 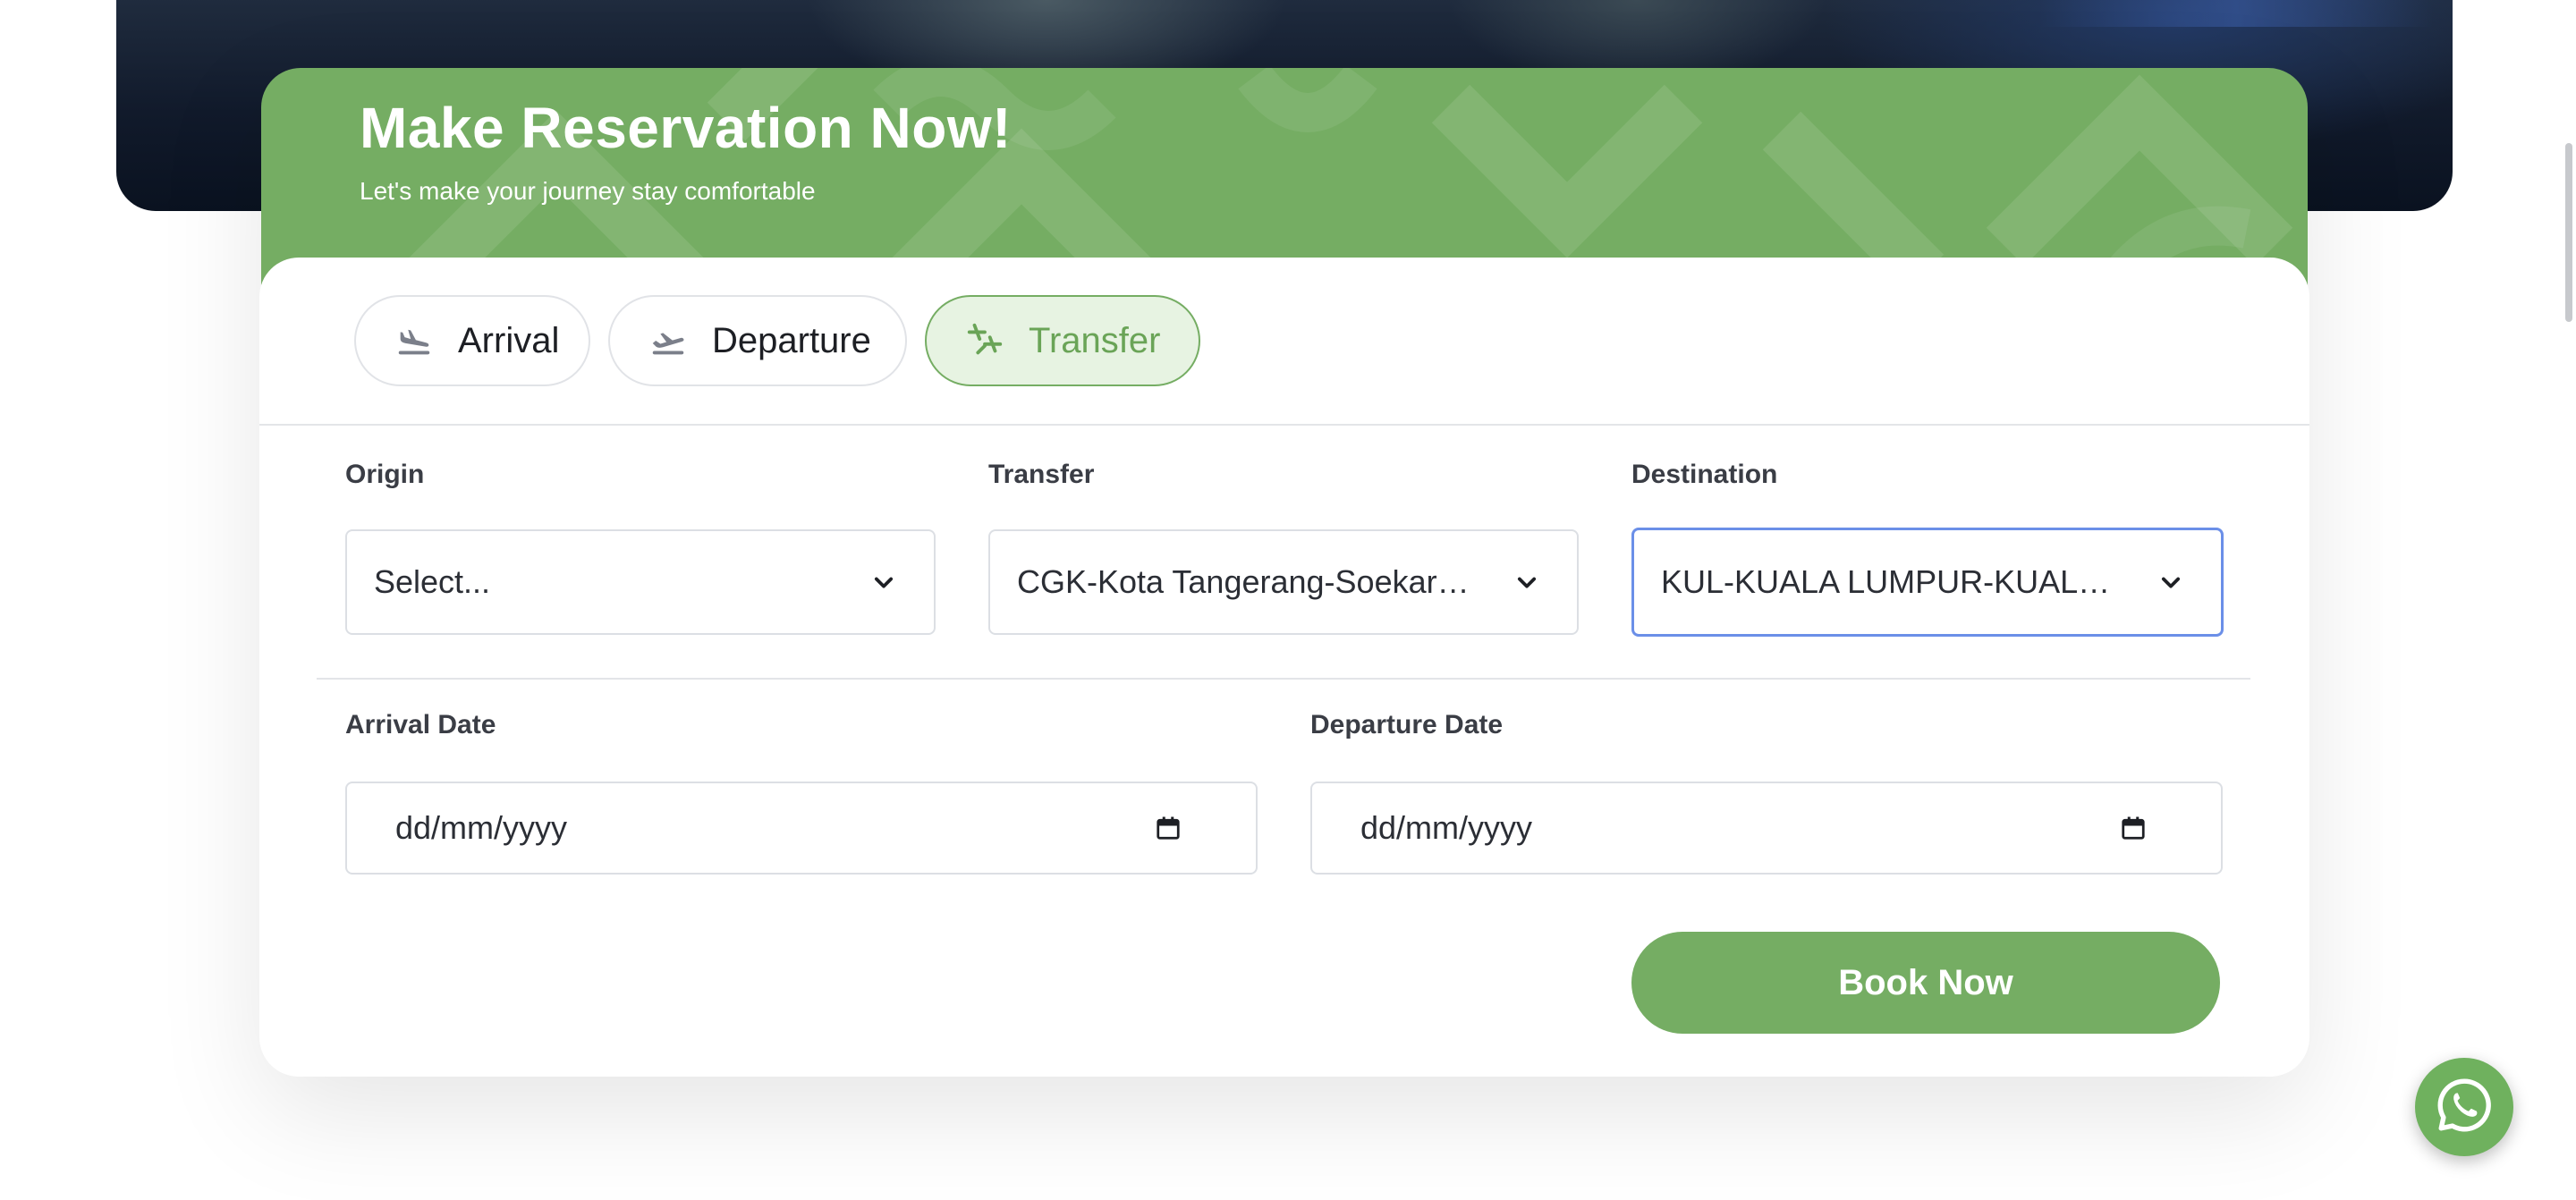 I want to click on transfer-select: CGK-Kota Tangerang-Soekarno-Hatta, so click(x=1283, y=582).